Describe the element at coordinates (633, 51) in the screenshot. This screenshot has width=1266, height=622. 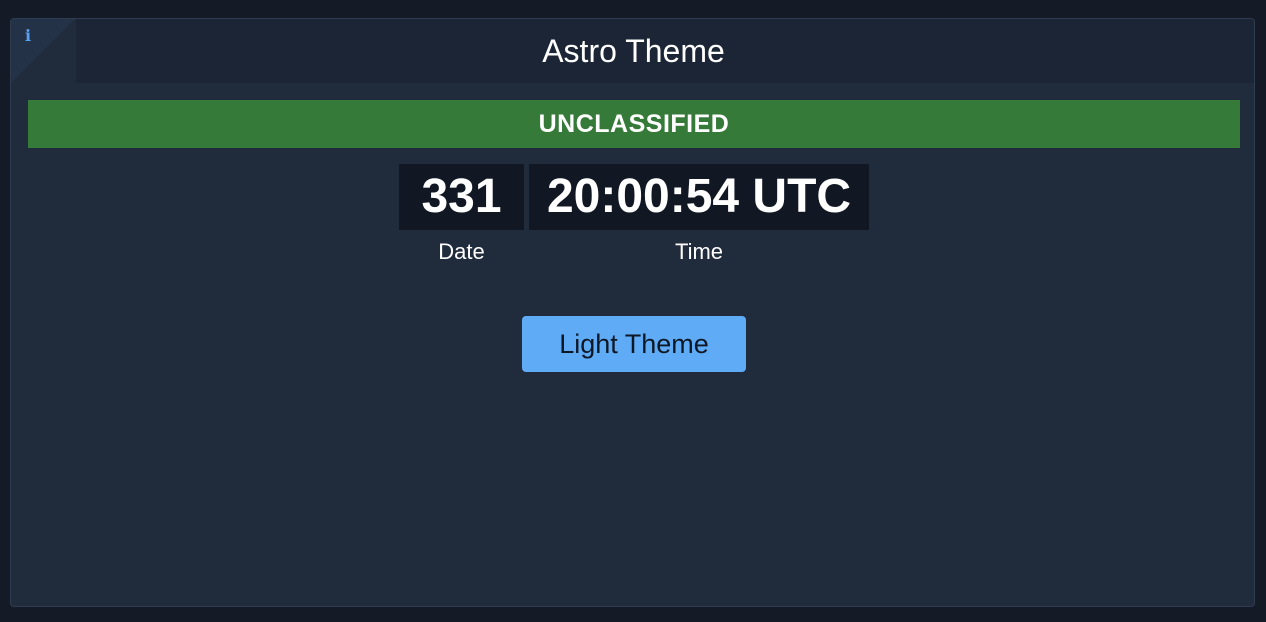
I see `widget-title: Astro Theme` at that location.